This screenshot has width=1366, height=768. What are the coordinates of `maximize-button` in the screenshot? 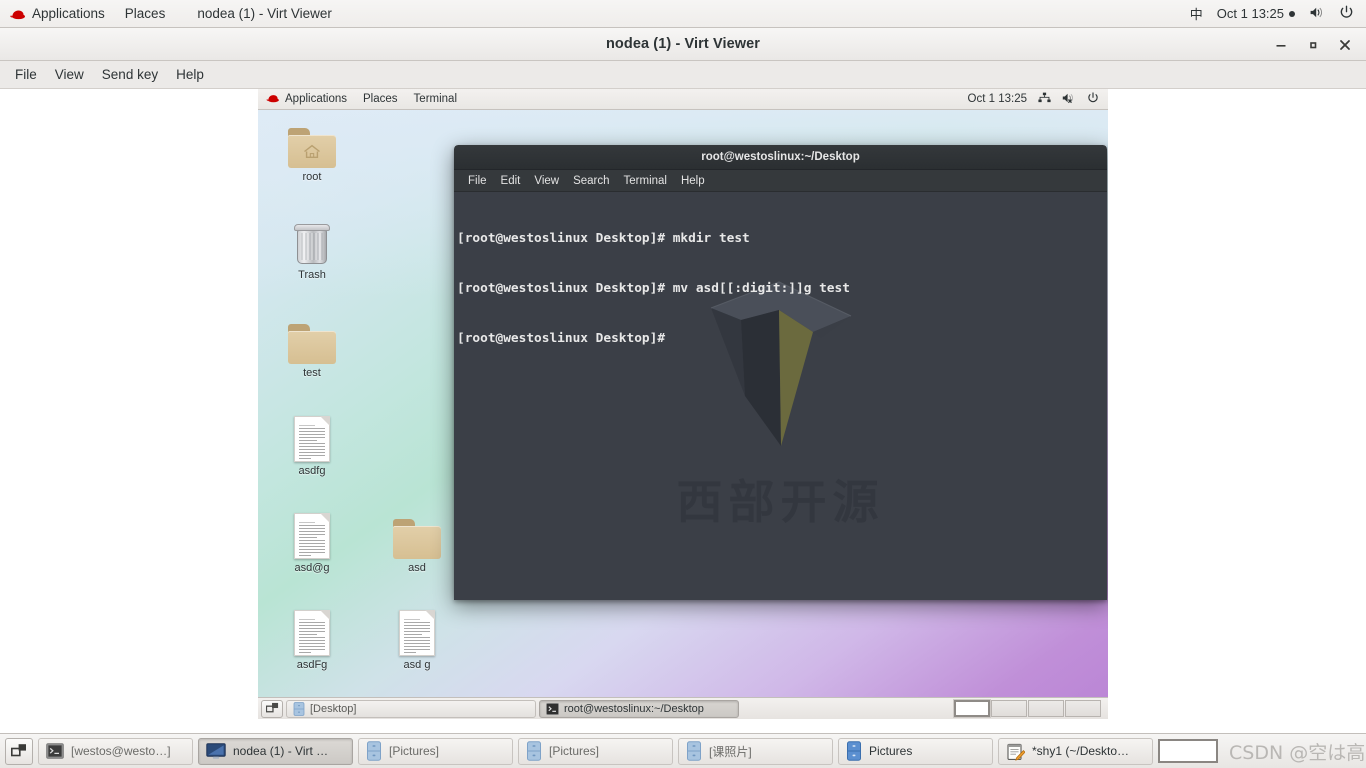 It's located at (1313, 45).